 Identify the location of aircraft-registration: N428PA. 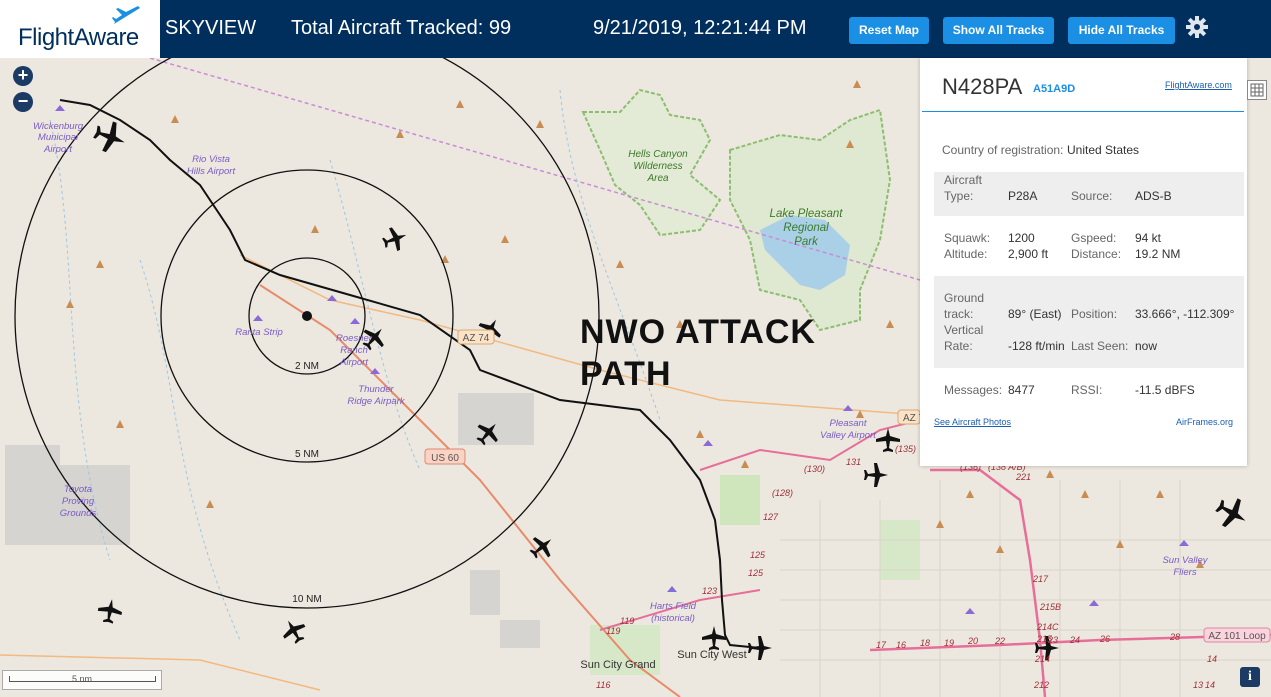
(982, 86).